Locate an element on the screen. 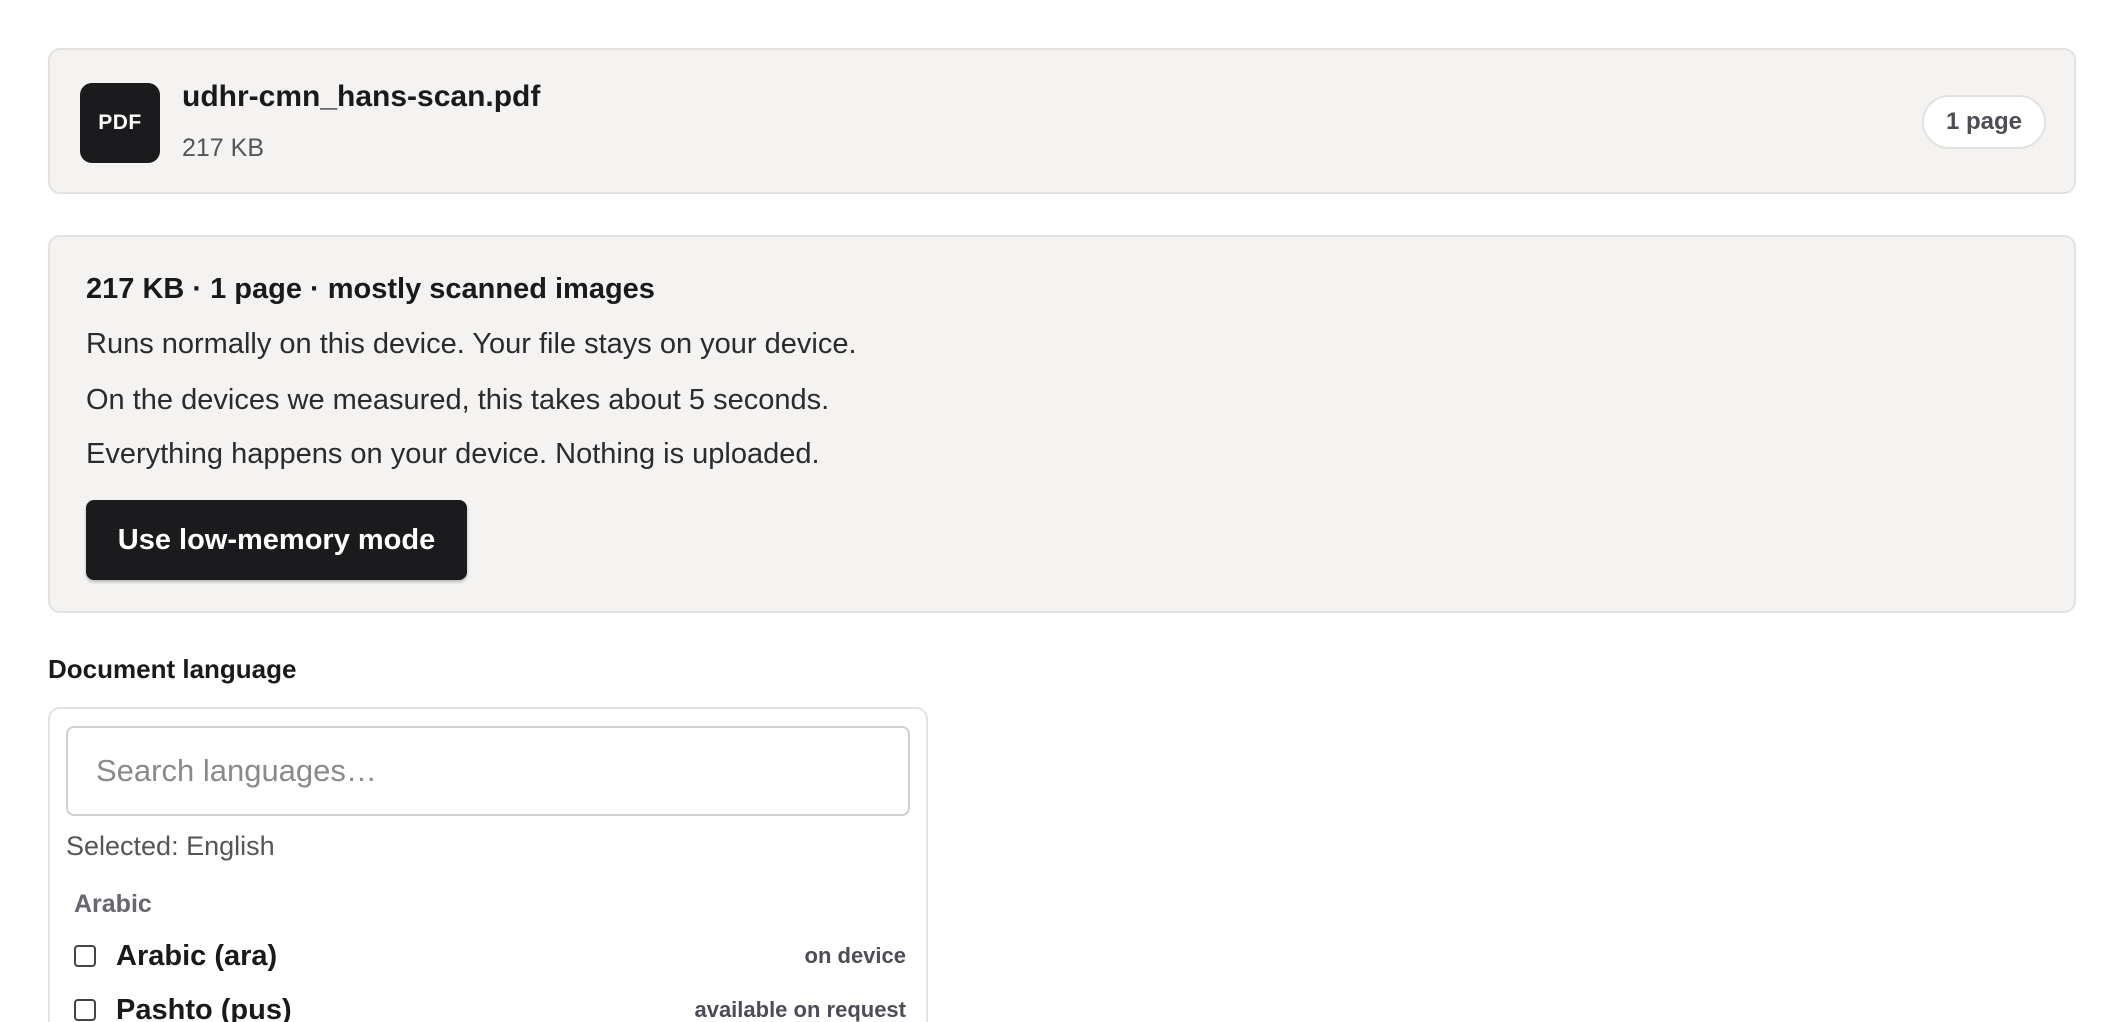 This screenshot has height=1022, width=2124. language-option-arabic: Arabic (ara) on device is located at coordinates (490, 958).